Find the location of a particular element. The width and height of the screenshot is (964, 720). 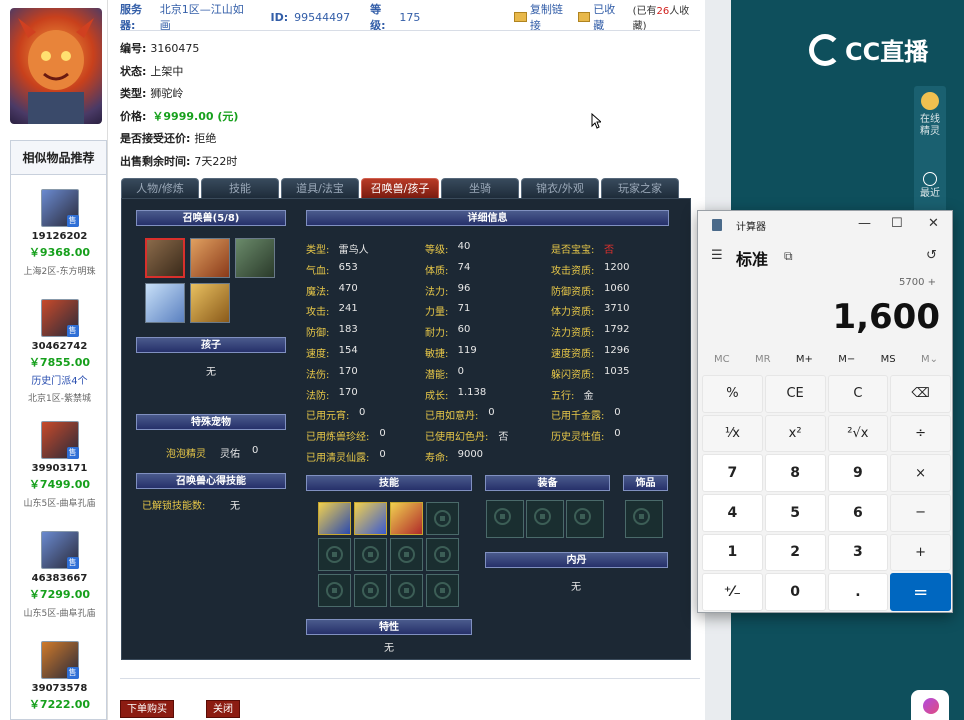

stat-label: 速度资质: is located at coordinates (573, 354).